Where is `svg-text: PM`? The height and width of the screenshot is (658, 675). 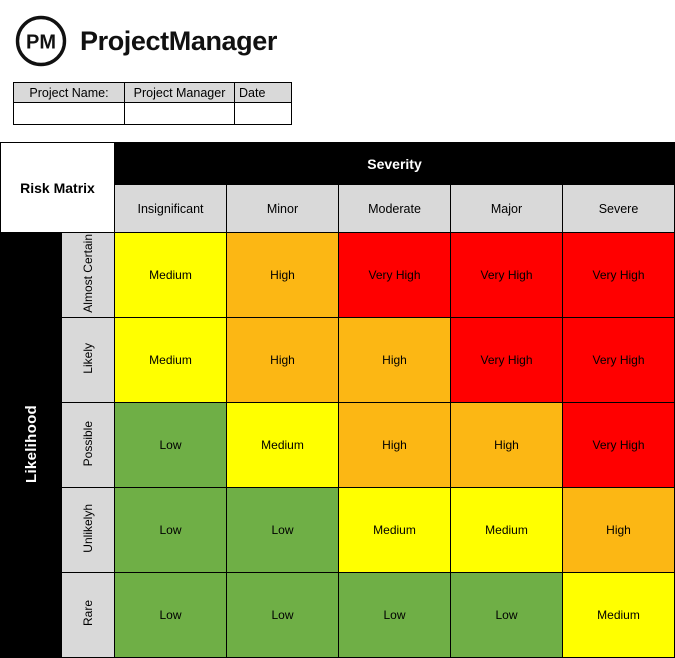 svg-text: PM is located at coordinates (41, 43).